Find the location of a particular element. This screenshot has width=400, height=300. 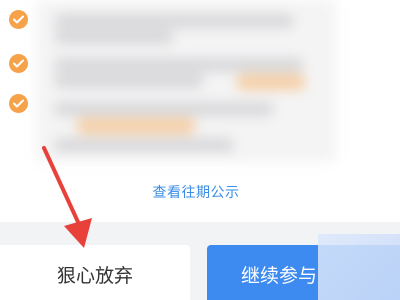

view-past-notices-link: 查看往期公示 is located at coordinates (196, 192).